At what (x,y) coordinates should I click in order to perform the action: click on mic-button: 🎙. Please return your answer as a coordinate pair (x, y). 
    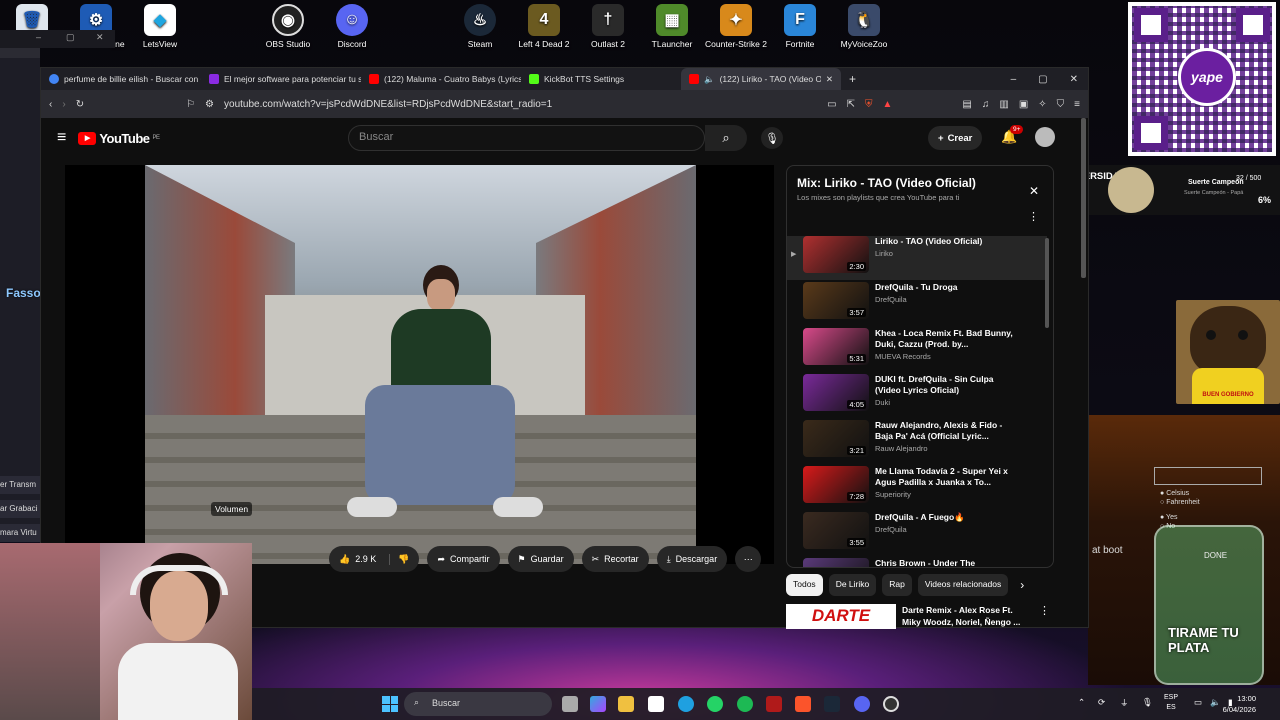
    Looking at the image, I should click on (772, 138).